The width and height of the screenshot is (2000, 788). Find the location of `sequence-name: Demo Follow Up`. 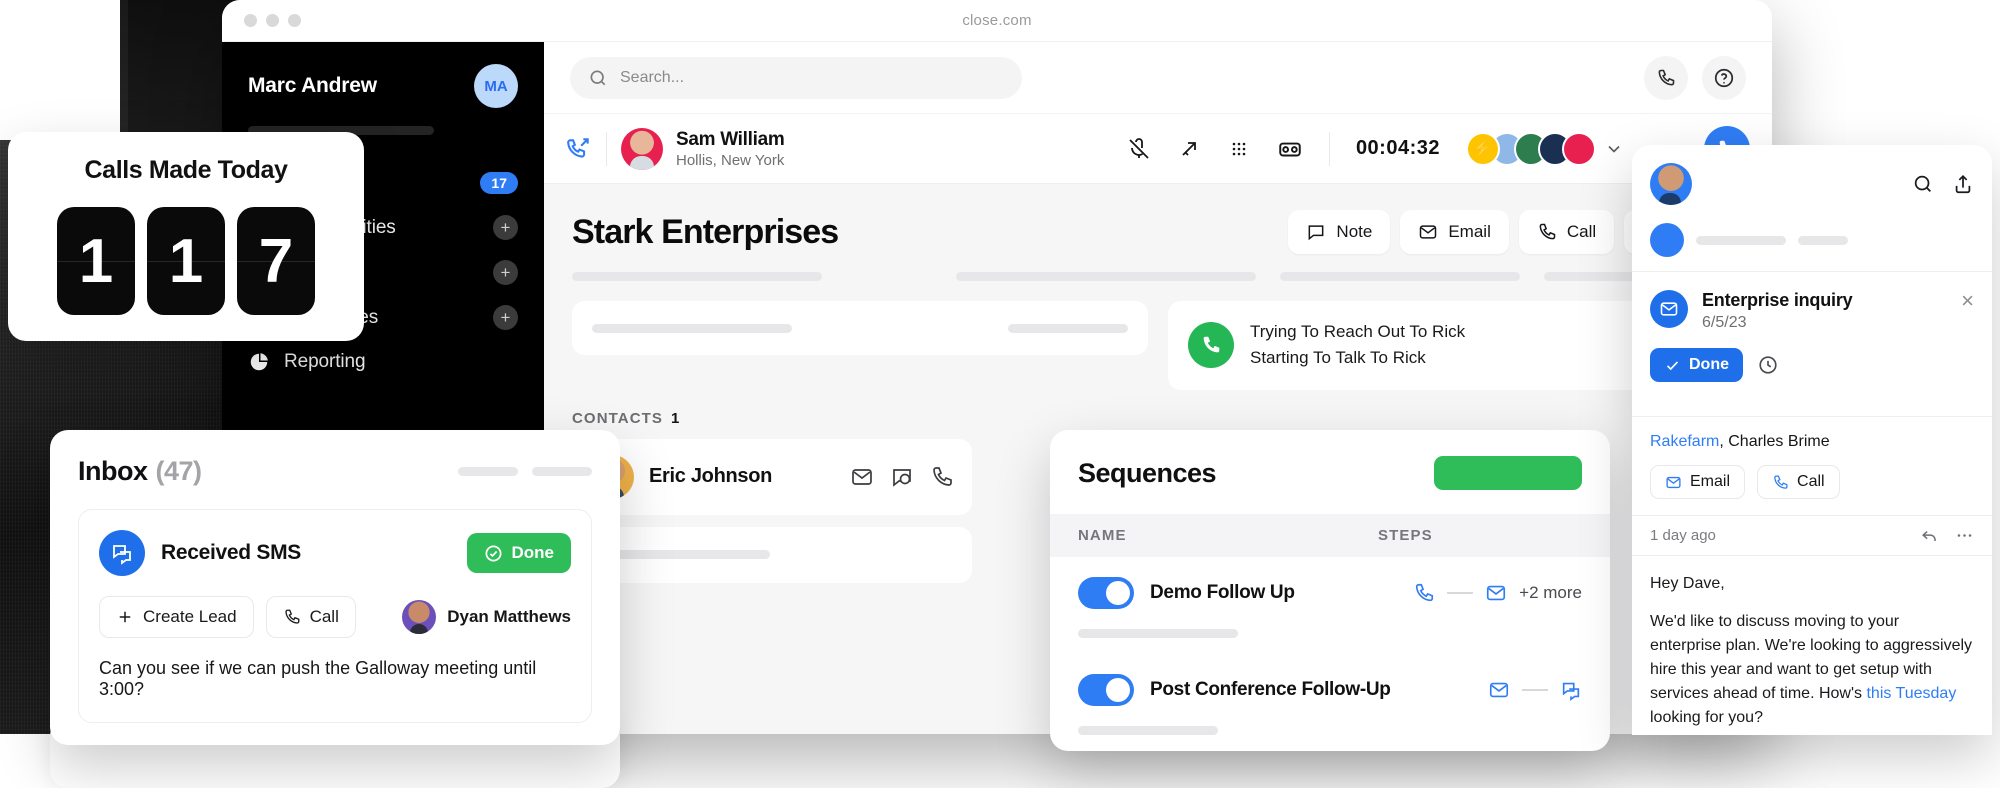

sequence-name: Demo Follow Up is located at coordinates (1222, 592).